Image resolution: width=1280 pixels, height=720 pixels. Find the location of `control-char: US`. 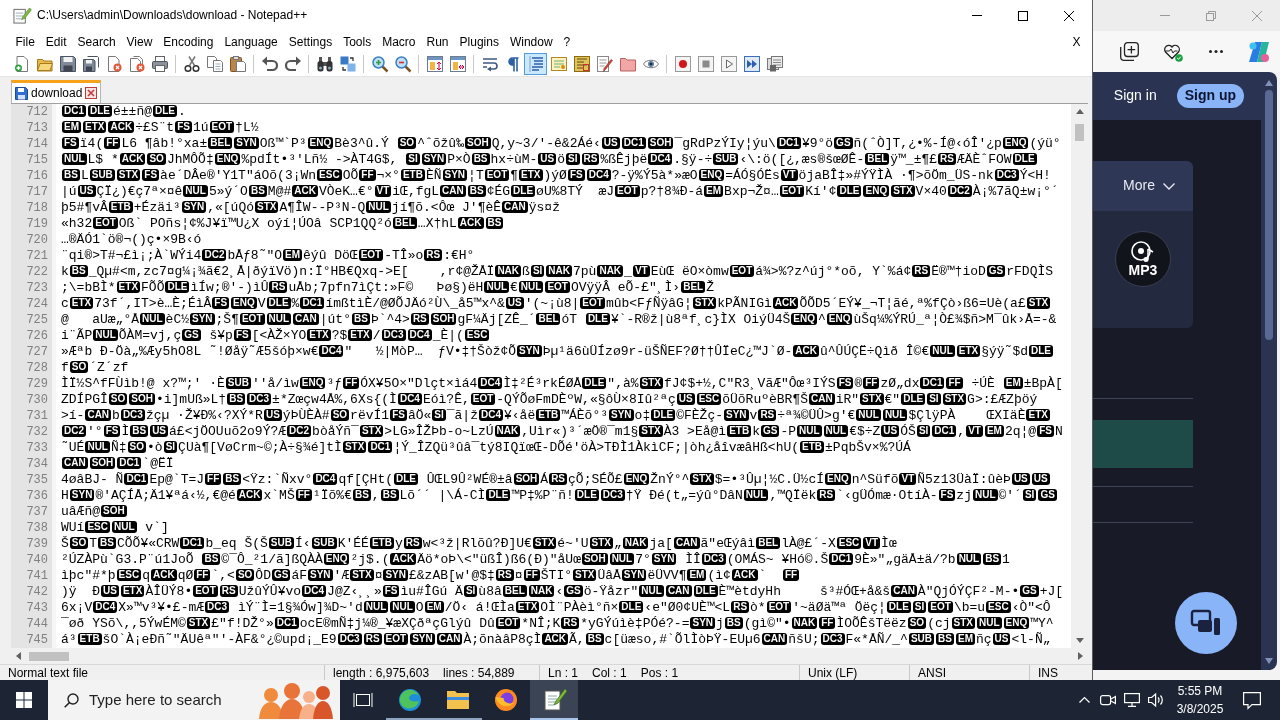

control-char: US is located at coordinates (86, 191).